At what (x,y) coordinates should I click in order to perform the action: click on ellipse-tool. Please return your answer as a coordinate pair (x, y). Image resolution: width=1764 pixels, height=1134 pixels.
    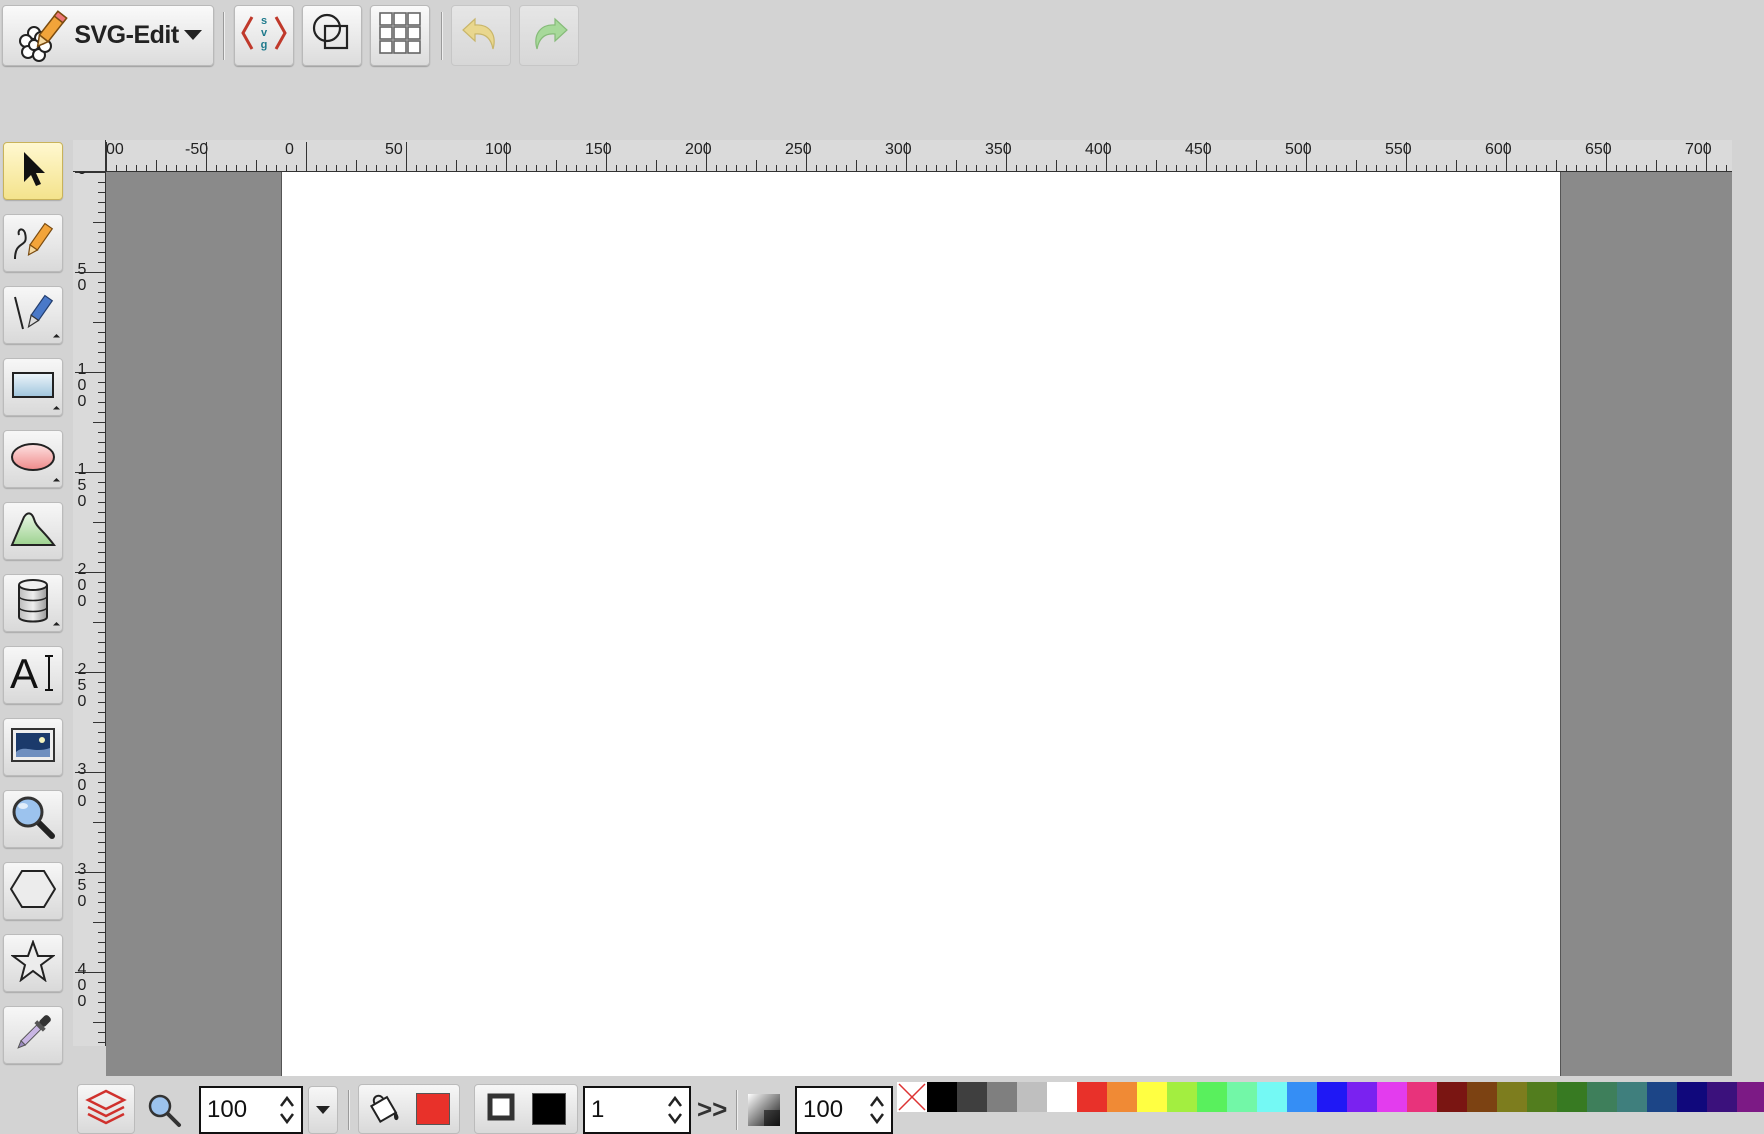
    Looking at the image, I should click on (33, 459).